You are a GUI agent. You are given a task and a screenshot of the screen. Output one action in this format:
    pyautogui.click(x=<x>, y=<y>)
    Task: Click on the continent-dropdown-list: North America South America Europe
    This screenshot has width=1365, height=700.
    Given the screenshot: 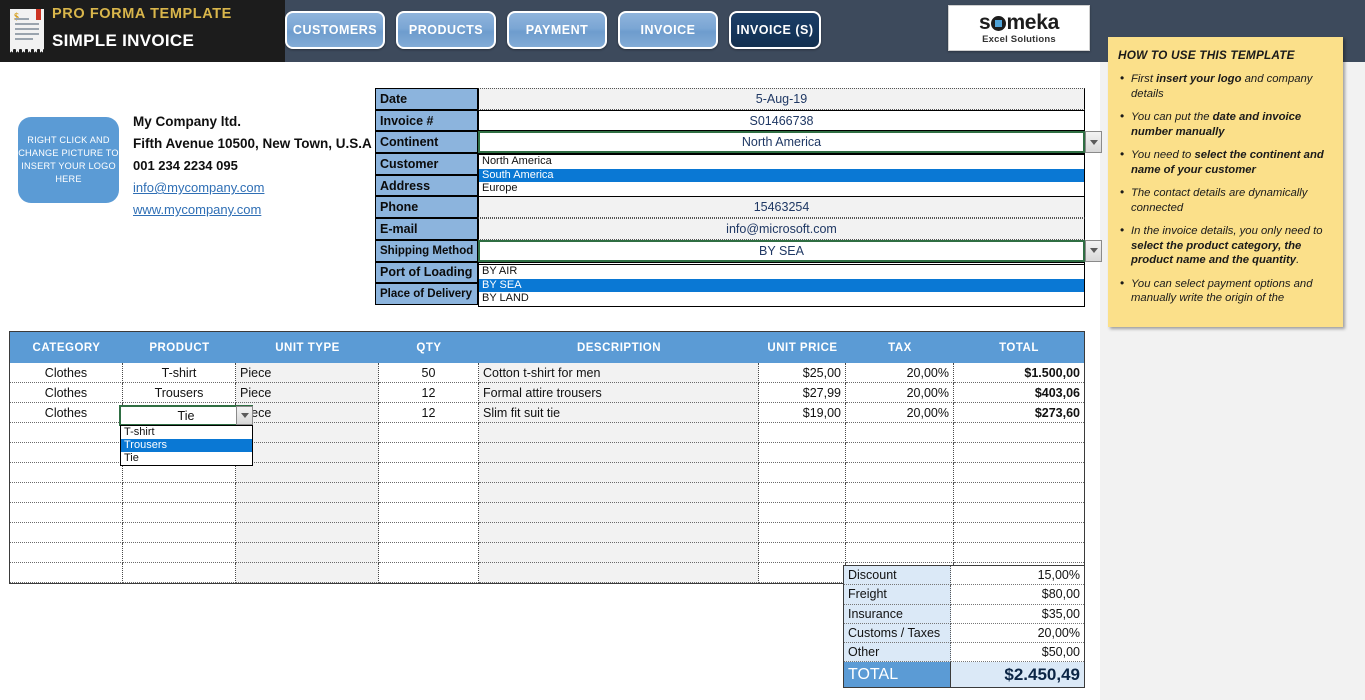 What is the action you would take?
    pyautogui.click(x=781, y=175)
    